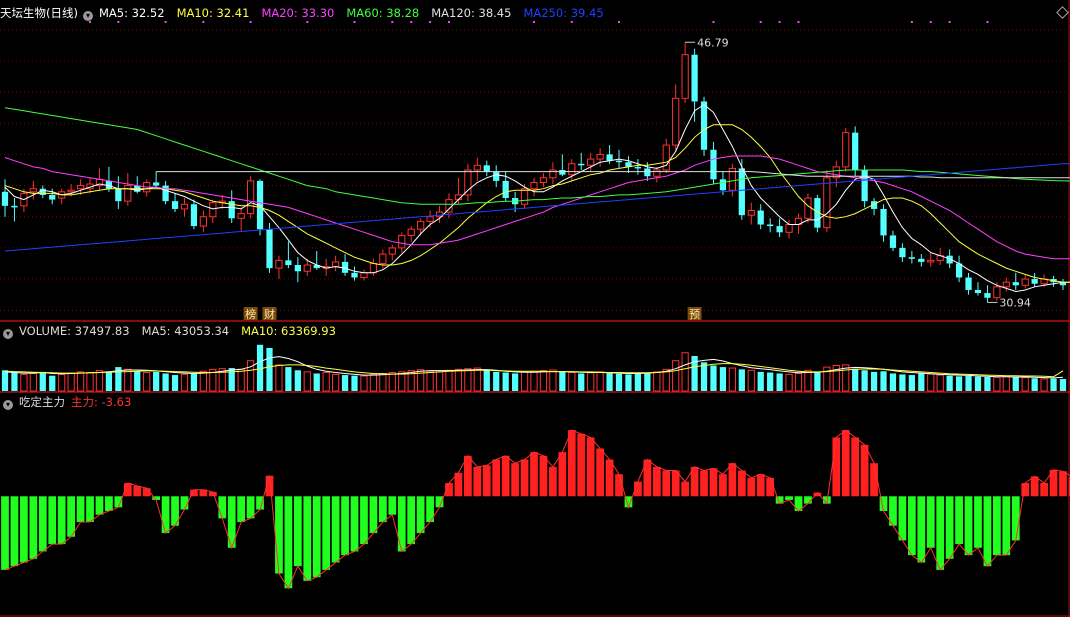 The height and width of the screenshot is (617, 1070). Describe the element at coordinates (613, 175) in the screenshot. I see `ma-line-ma120` at that location.